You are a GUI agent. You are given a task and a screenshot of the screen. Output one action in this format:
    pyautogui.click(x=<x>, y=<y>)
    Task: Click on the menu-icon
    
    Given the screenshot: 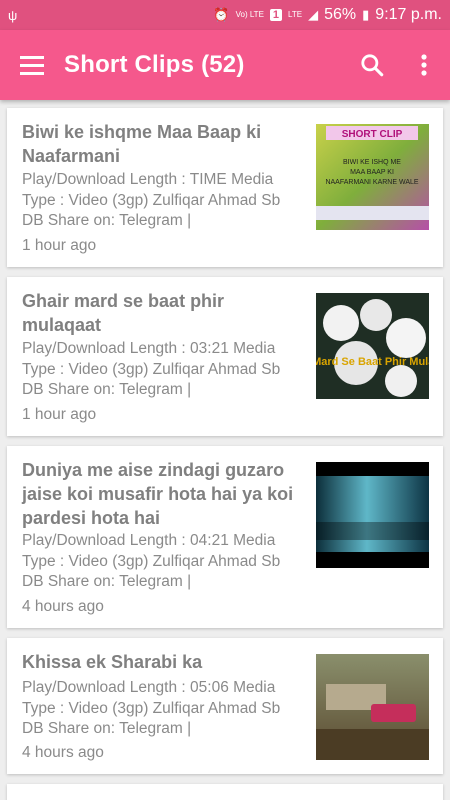 What is the action you would take?
    pyautogui.click(x=32, y=65)
    